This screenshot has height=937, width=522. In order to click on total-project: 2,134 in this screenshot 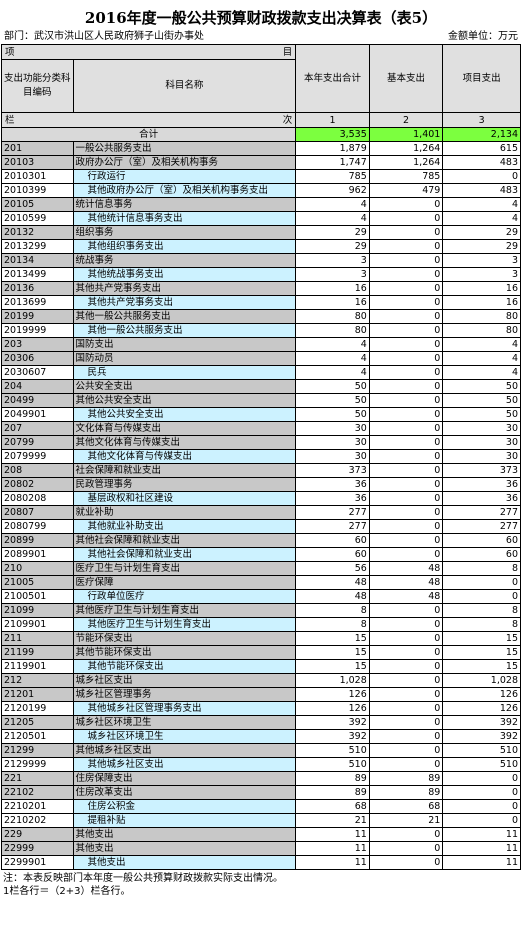, I will do `click(481, 134)`.